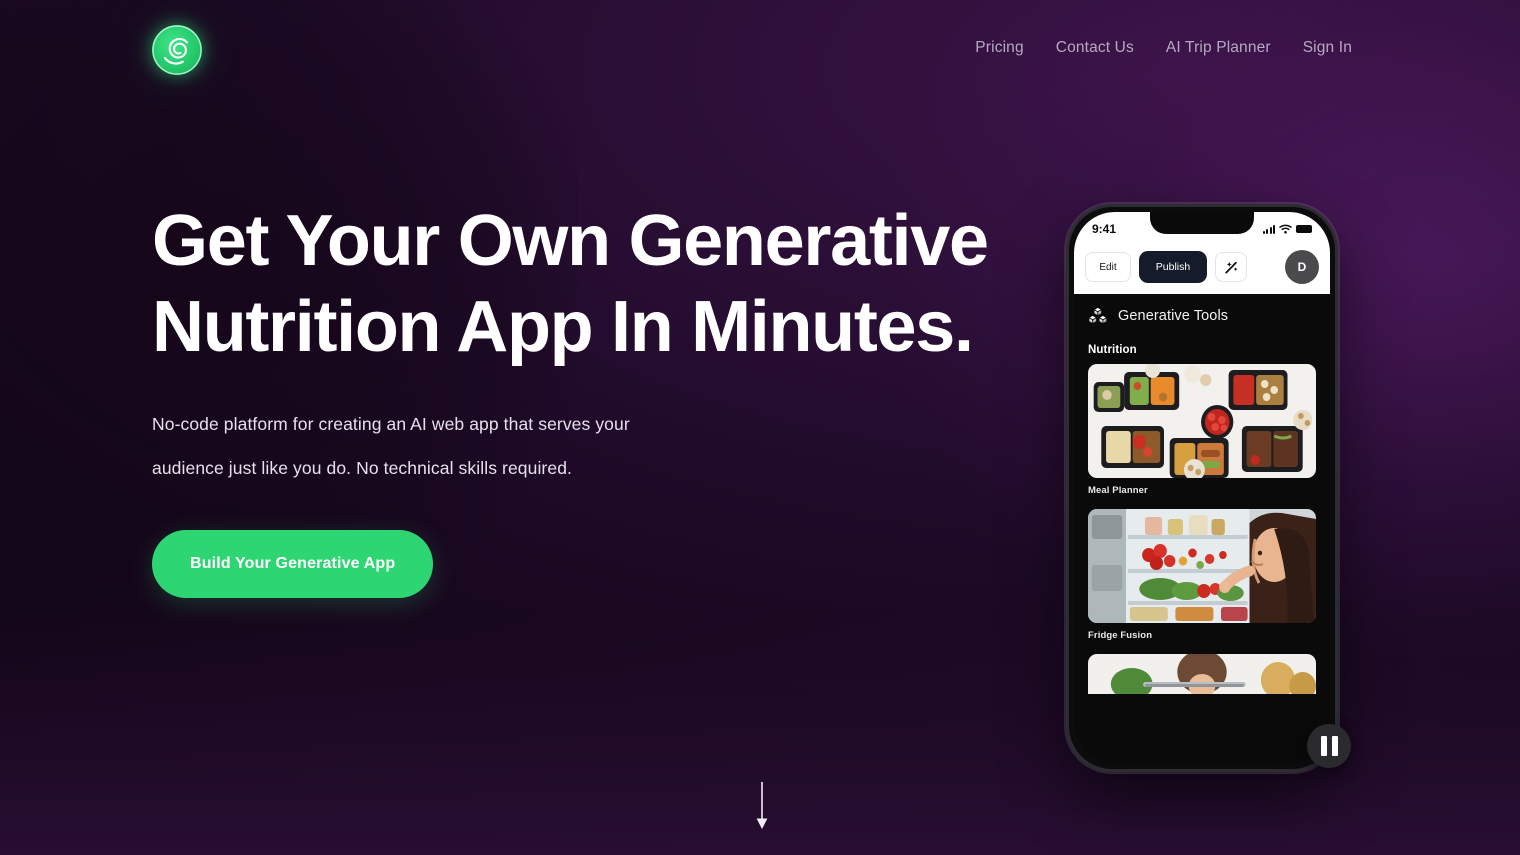  Describe the element at coordinates (1304, 229) in the screenshot. I see `battery-icon` at that location.